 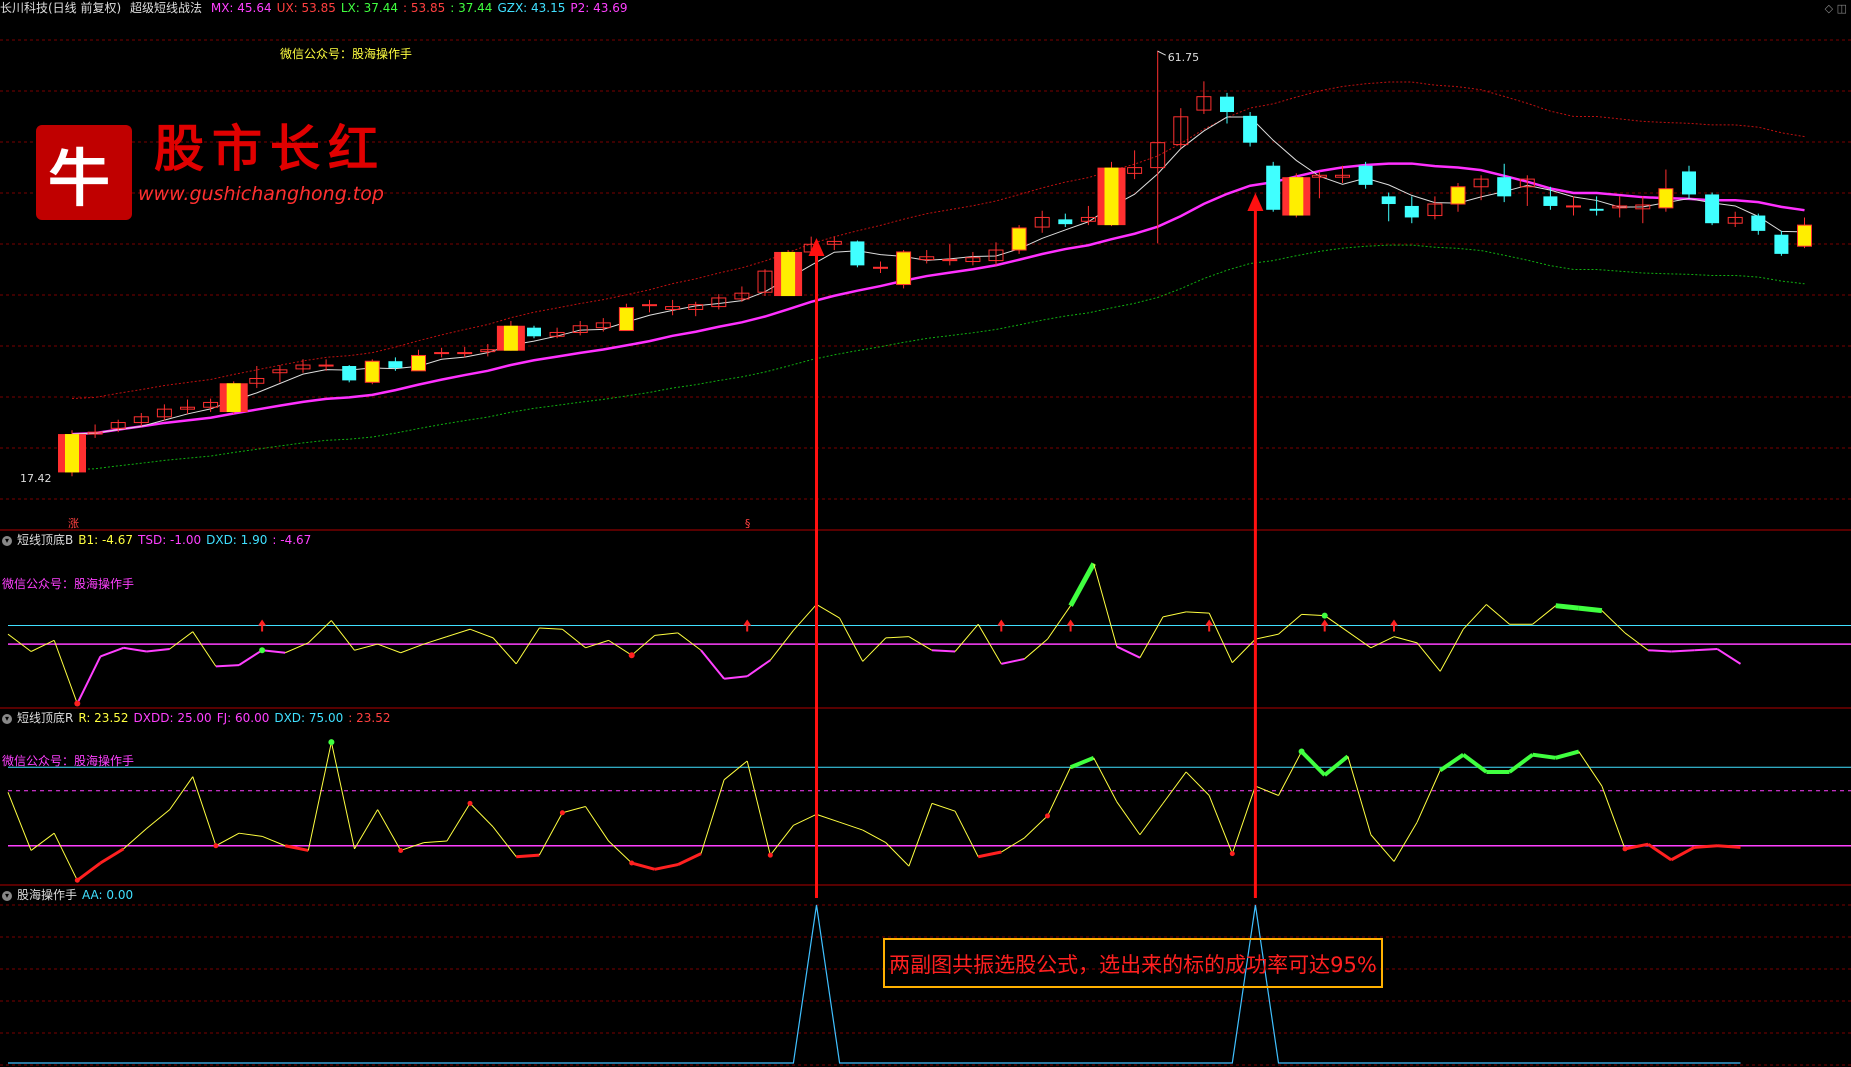 I want to click on up-marker: 涨, so click(x=73, y=523).